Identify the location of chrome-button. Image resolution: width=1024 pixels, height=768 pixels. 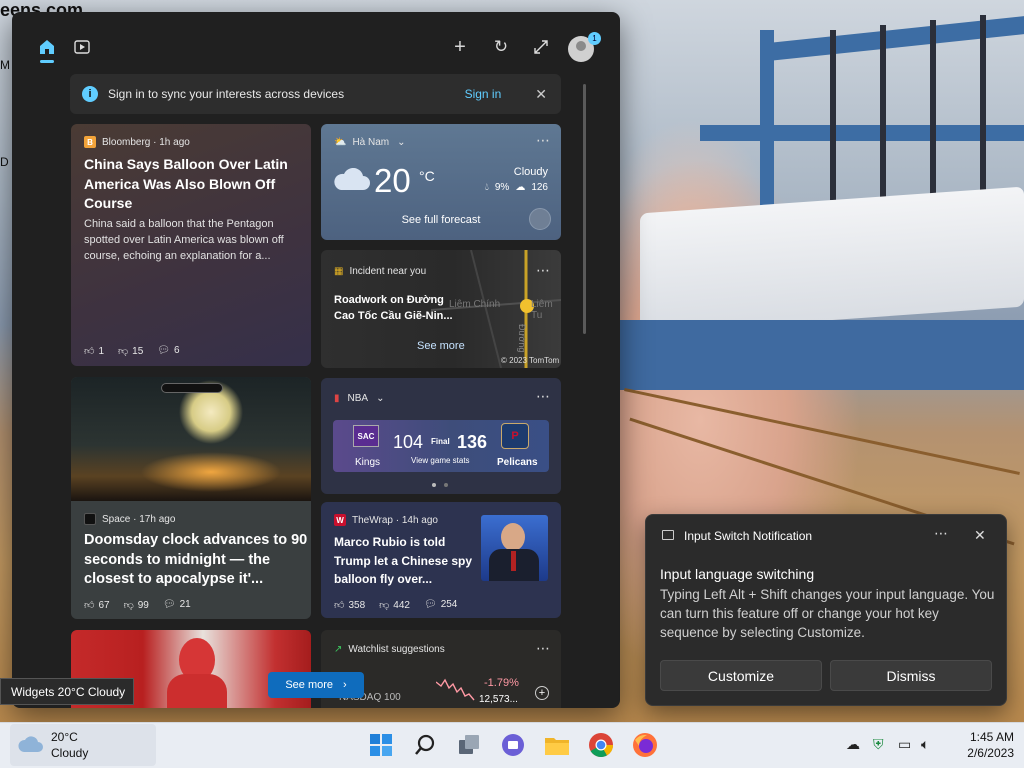
(601, 745).